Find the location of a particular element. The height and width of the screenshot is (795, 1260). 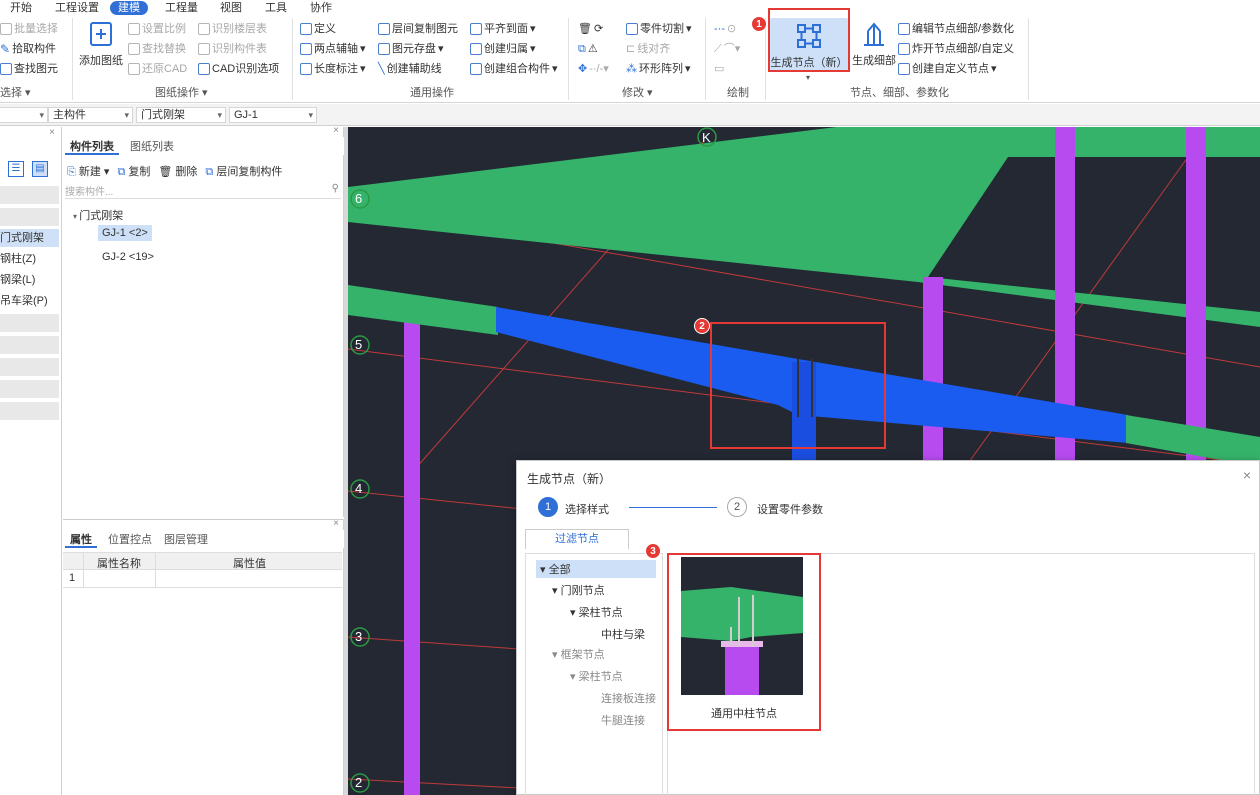

generate-detail-button: 生成细部 is located at coordinates (874, 44).